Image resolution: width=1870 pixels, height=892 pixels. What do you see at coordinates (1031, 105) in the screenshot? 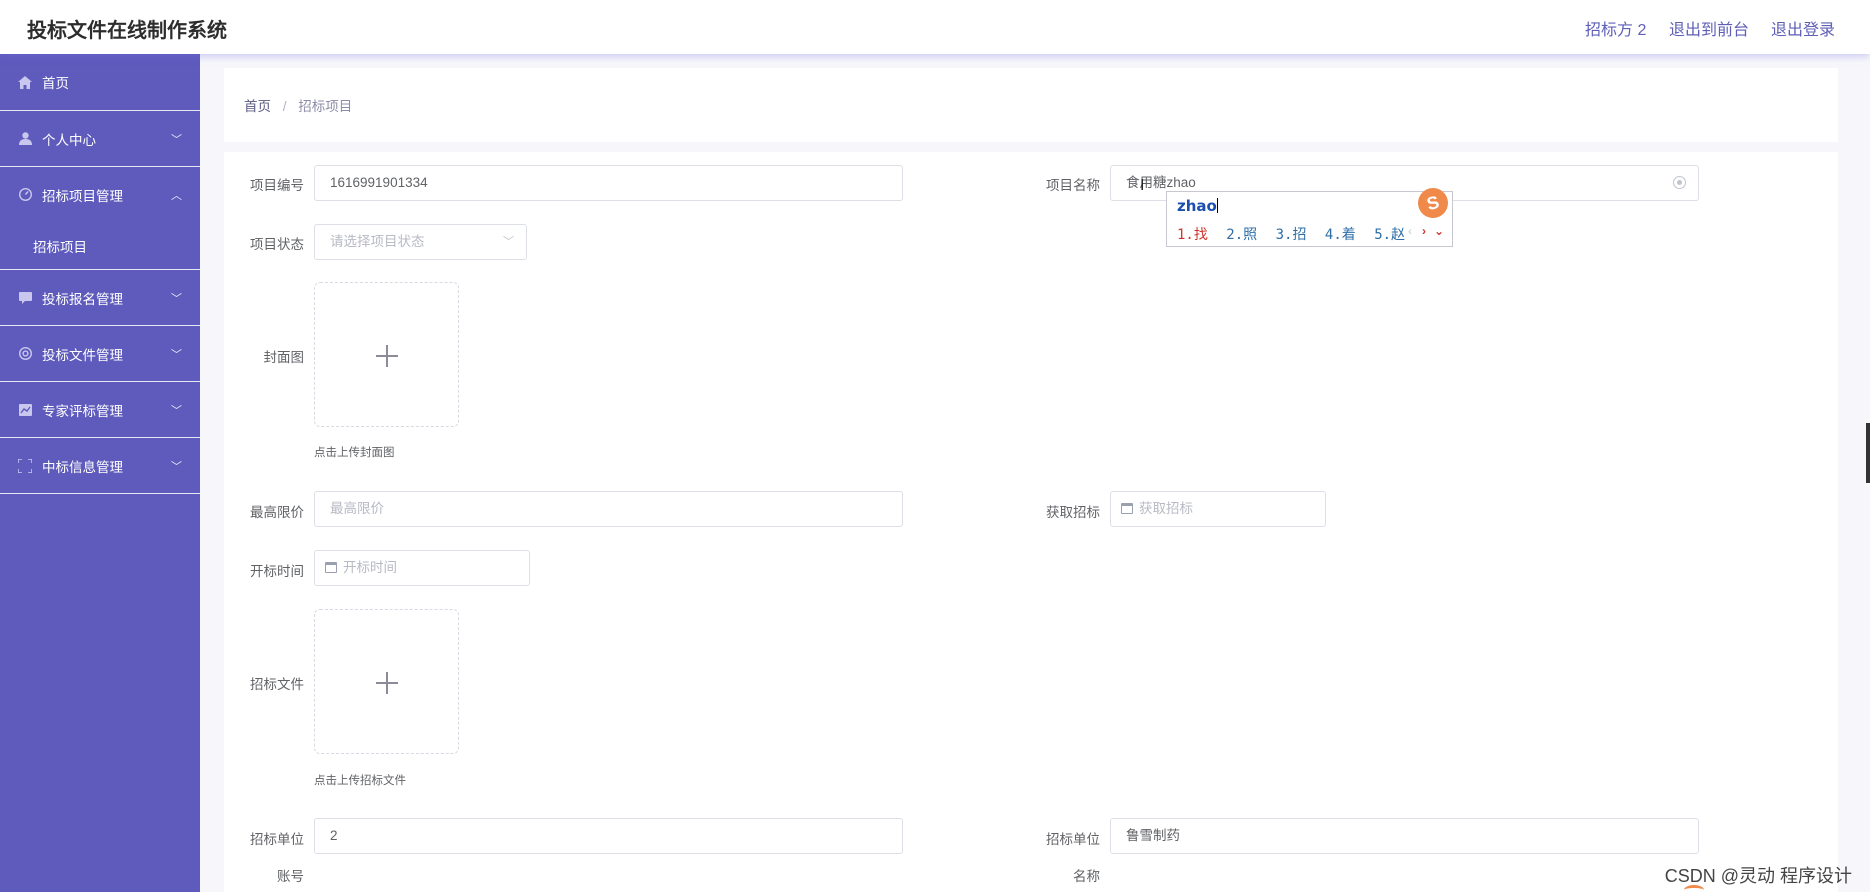
I see `breadcrumb-card: 首页 / 招标项目` at bounding box center [1031, 105].